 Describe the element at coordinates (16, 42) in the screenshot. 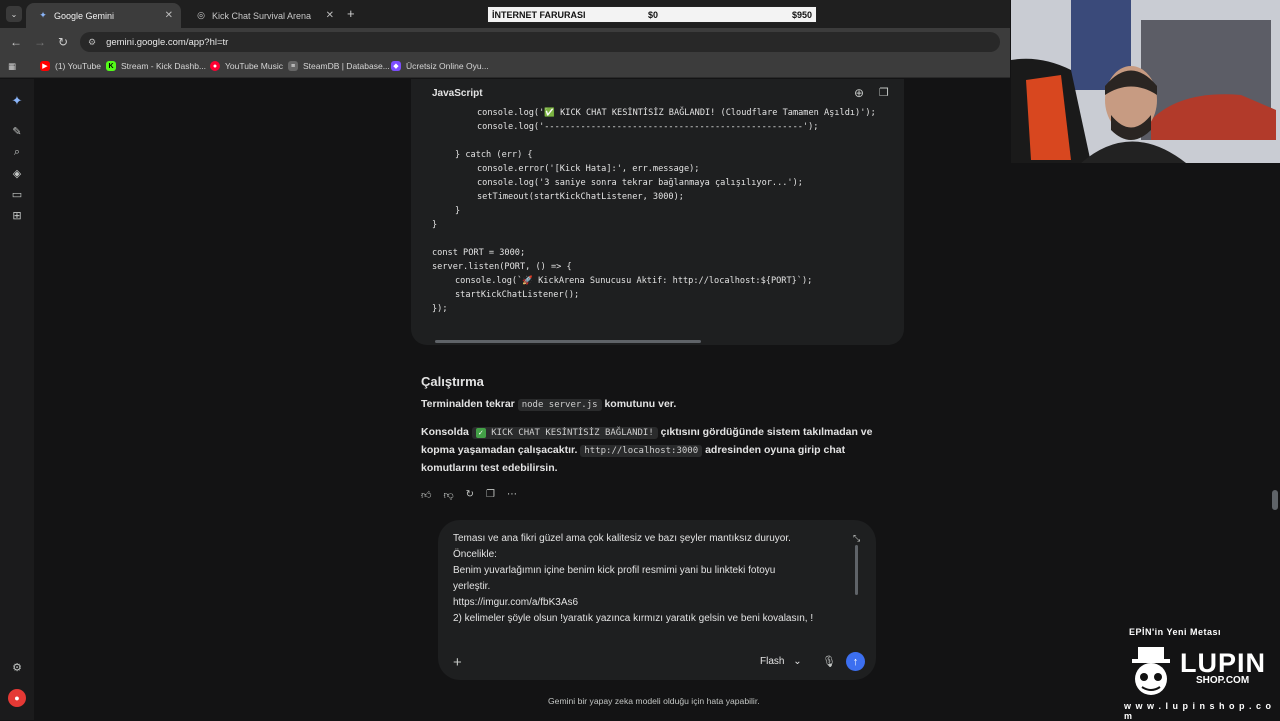

I see `back-button: ←` at that location.